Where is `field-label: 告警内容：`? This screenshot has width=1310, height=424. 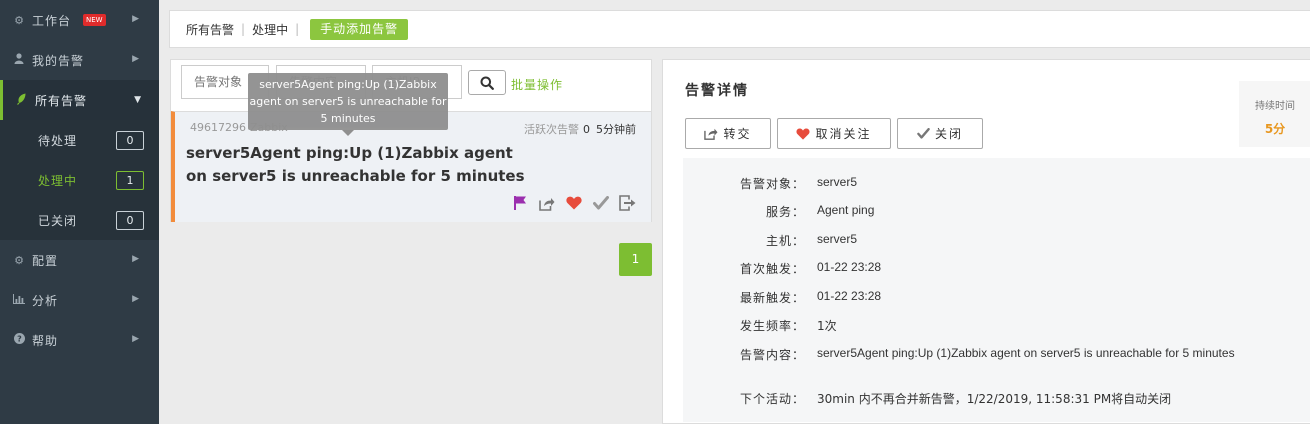 field-label: 告警内容： is located at coordinates (772, 355).